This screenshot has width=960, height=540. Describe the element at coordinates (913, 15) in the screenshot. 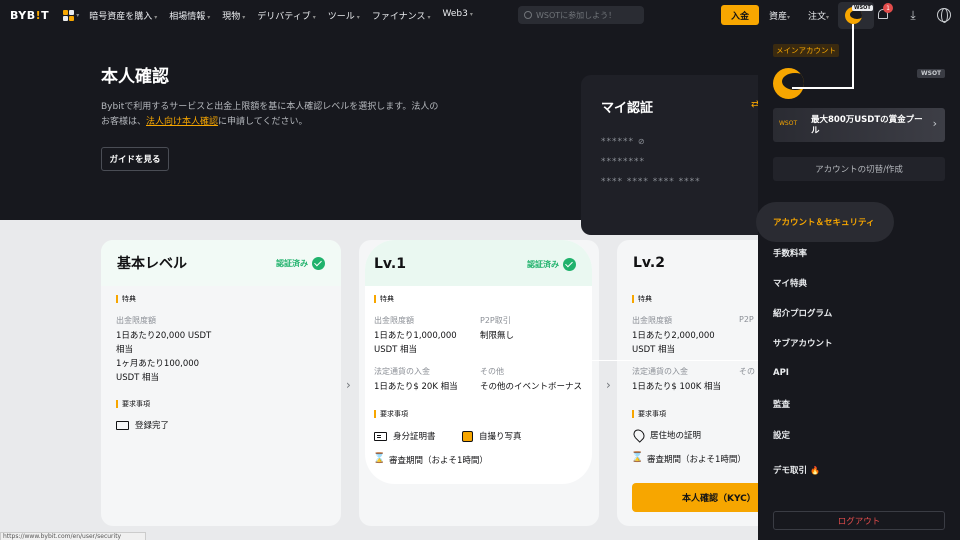

I see `download-icon: ⤓` at that location.